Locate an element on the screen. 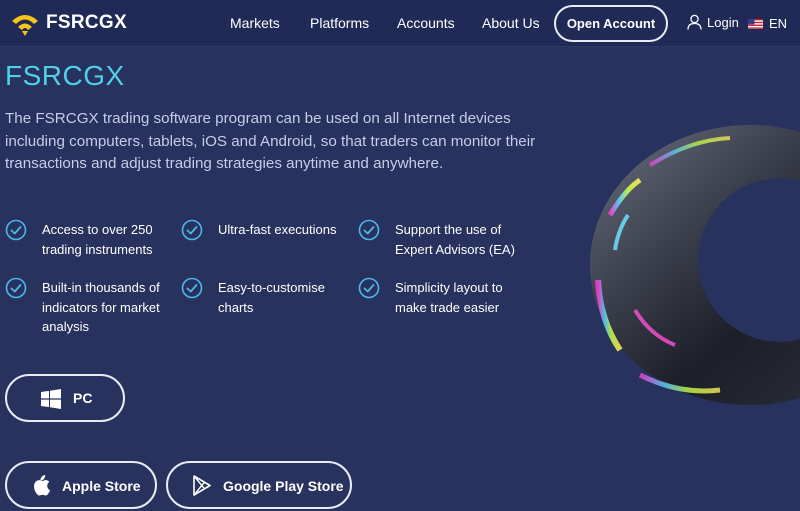  feature-line: charts is located at coordinates (236, 307).